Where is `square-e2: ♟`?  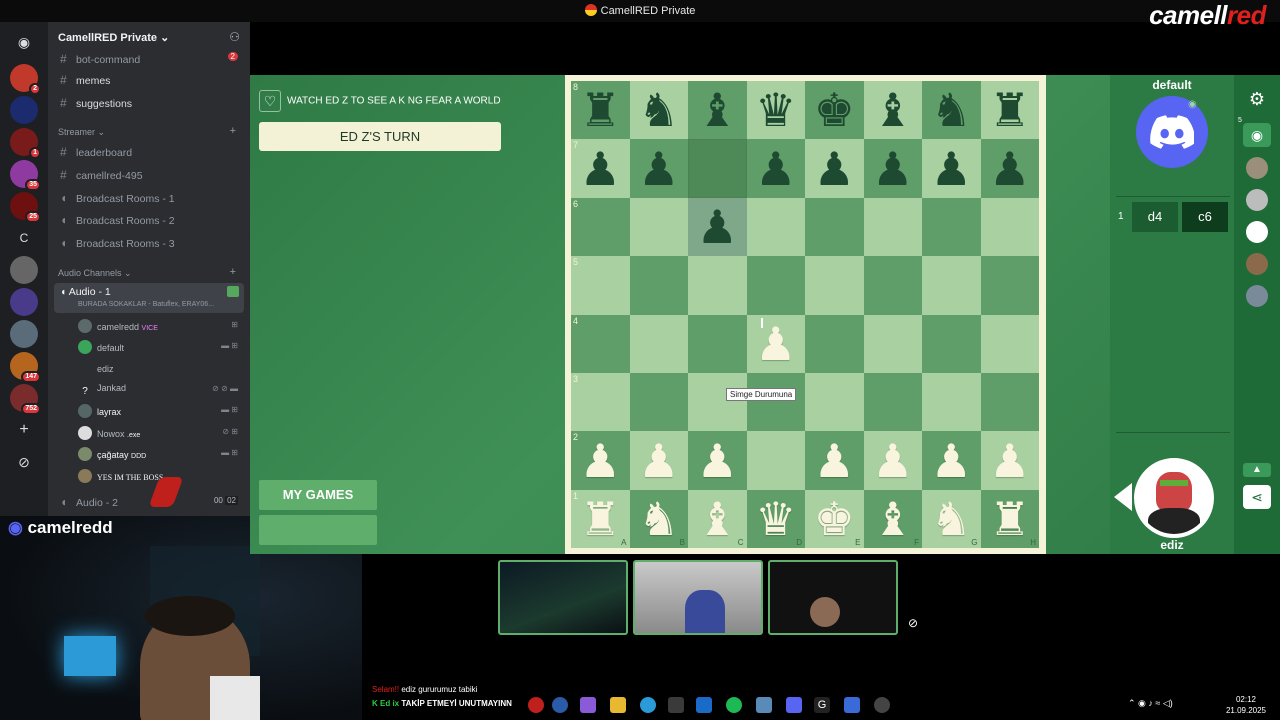 square-e2: ♟ is located at coordinates (834, 460).